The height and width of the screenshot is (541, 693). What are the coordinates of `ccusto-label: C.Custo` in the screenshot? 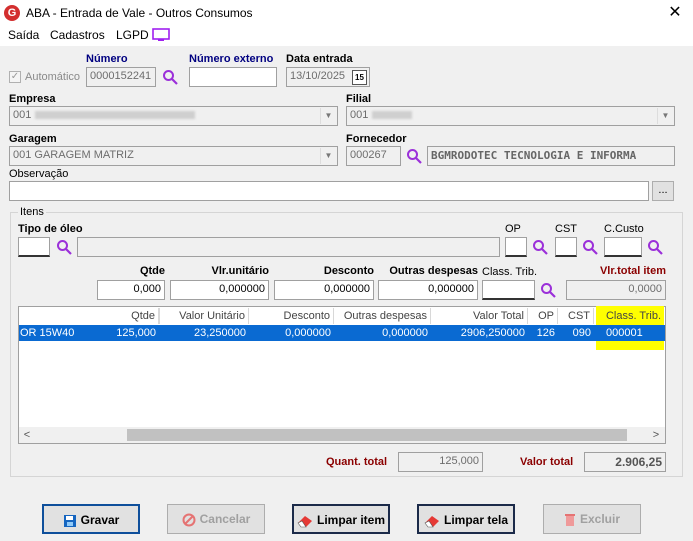 It's located at (624, 229).